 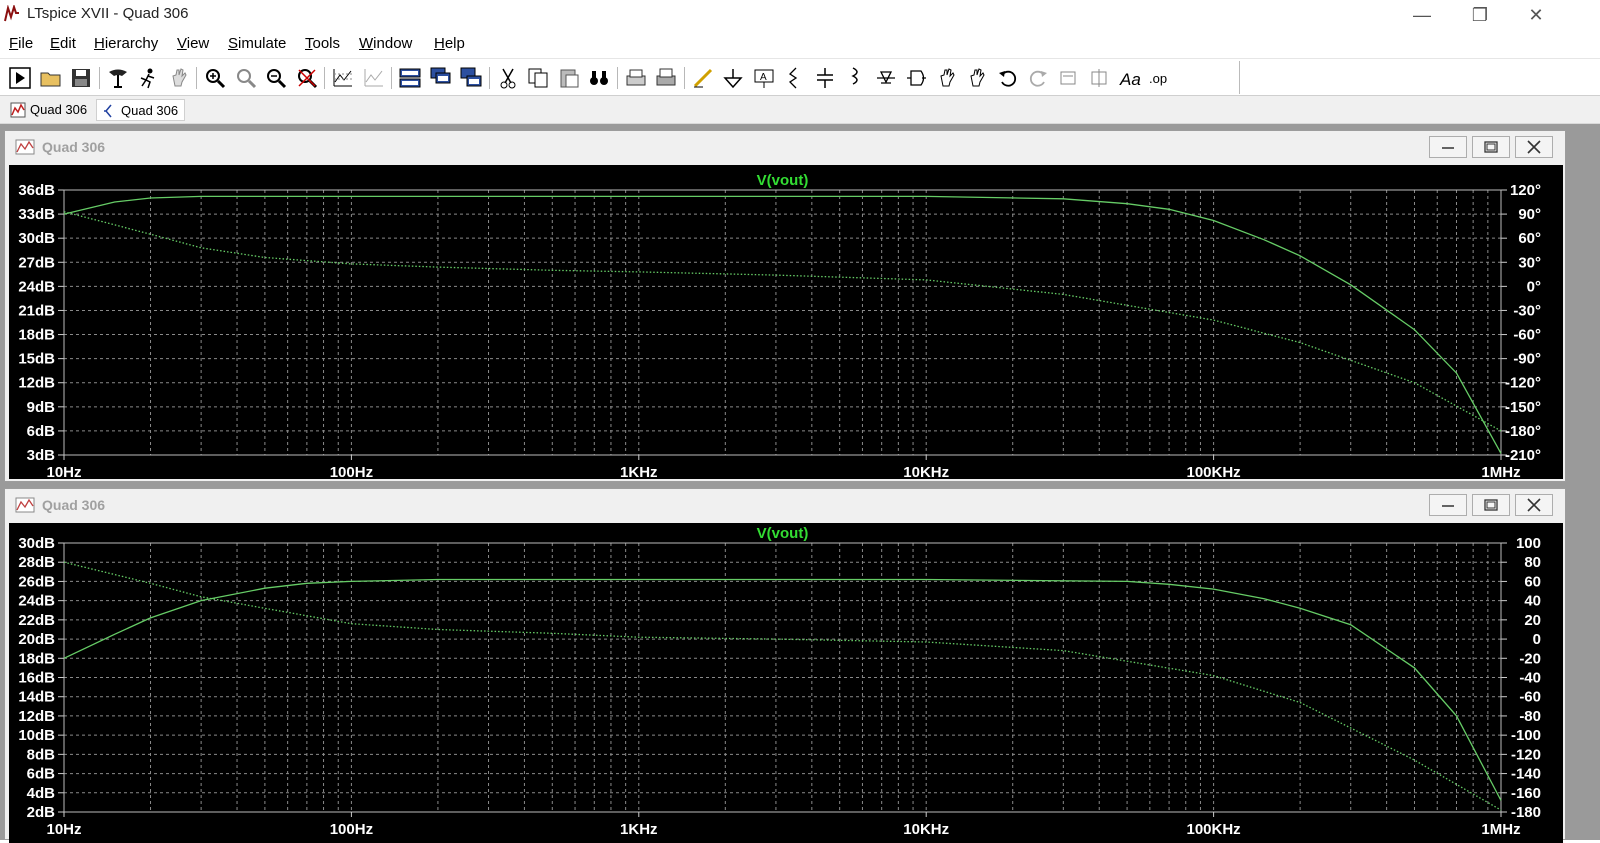 What do you see at coordinates (1130, 78) in the screenshot?
I see `text-icon: Aa` at bounding box center [1130, 78].